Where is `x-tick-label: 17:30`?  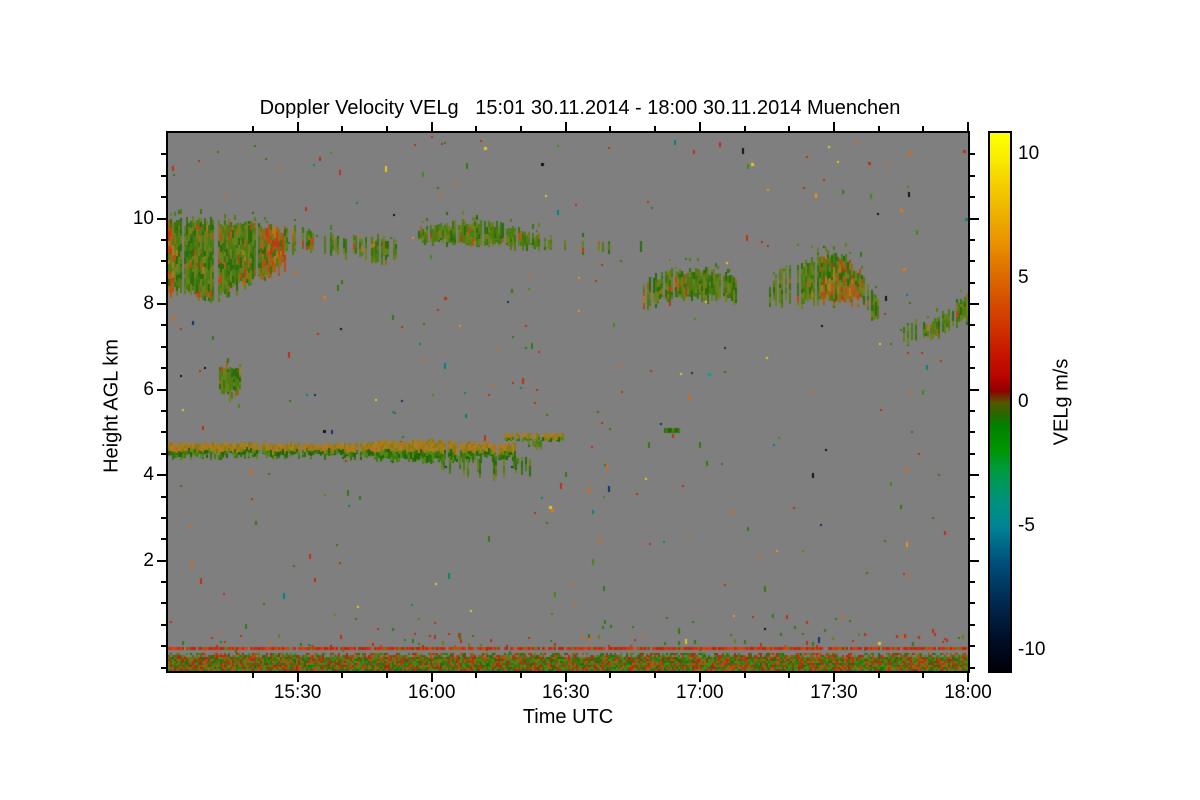
x-tick-label: 17:30 is located at coordinates (834, 692).